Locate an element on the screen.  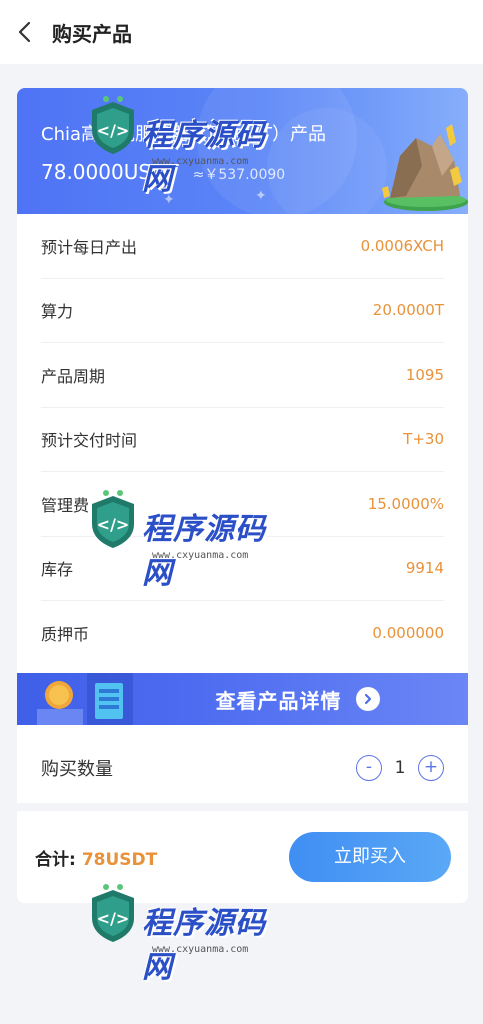
back-button is located at coordinates (25, 32).